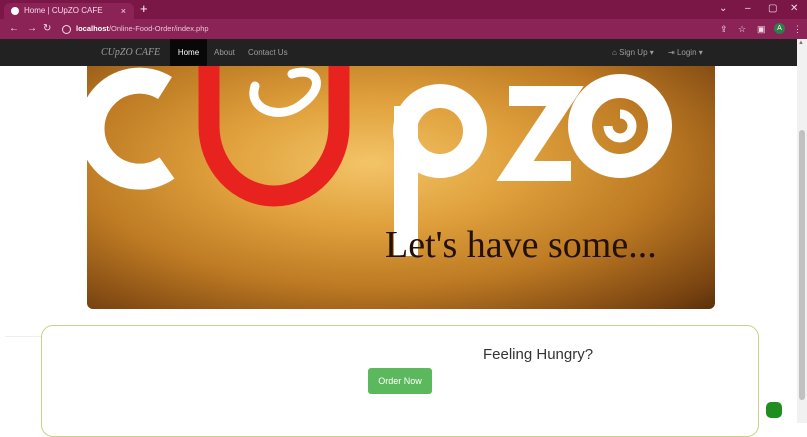  What do you see at coordinates (748, 9) in the screenshot?
I see `minimize-button: –` at bounding box center [748, 9].